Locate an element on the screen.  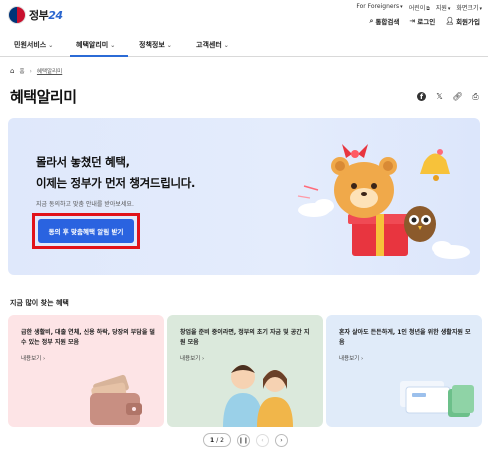
prev-button: ‹ is located at coordinates (262, 440).